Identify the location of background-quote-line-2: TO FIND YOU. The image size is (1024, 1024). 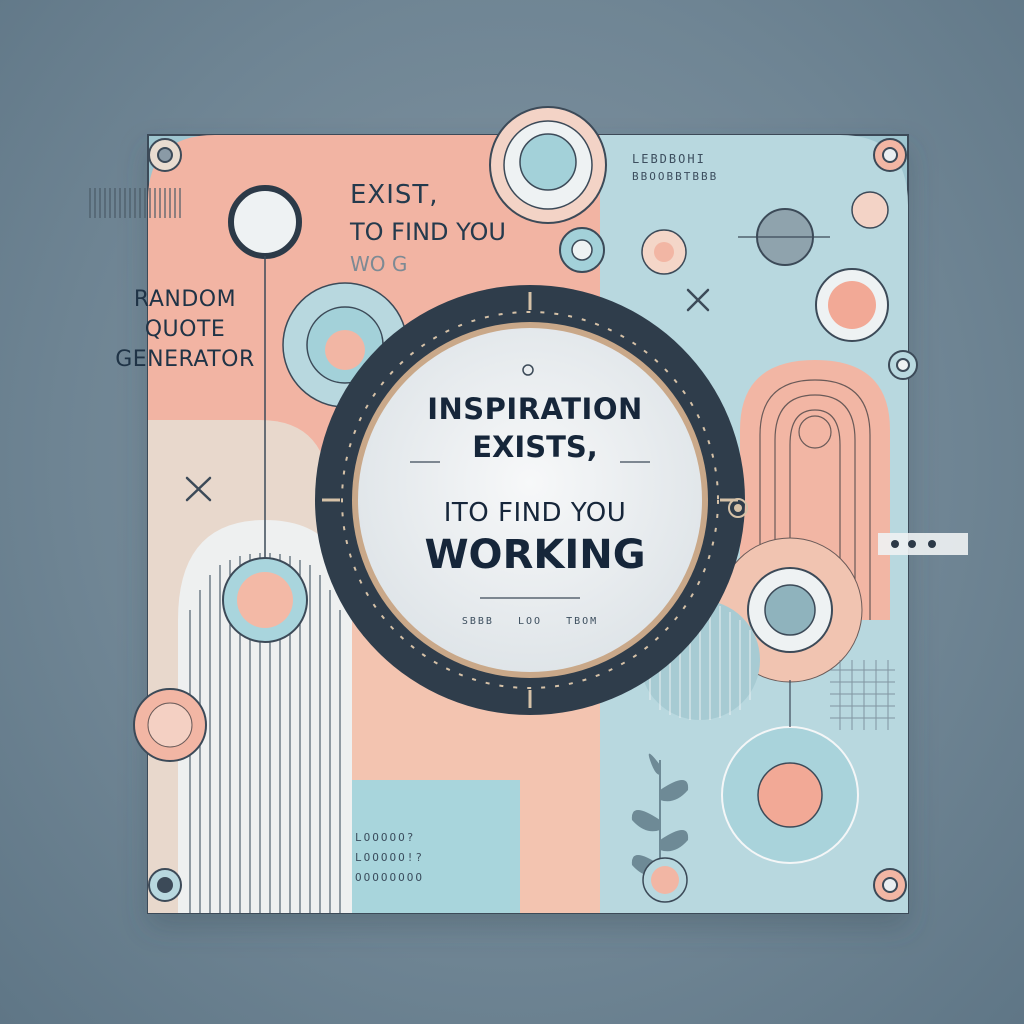
(428, 232).